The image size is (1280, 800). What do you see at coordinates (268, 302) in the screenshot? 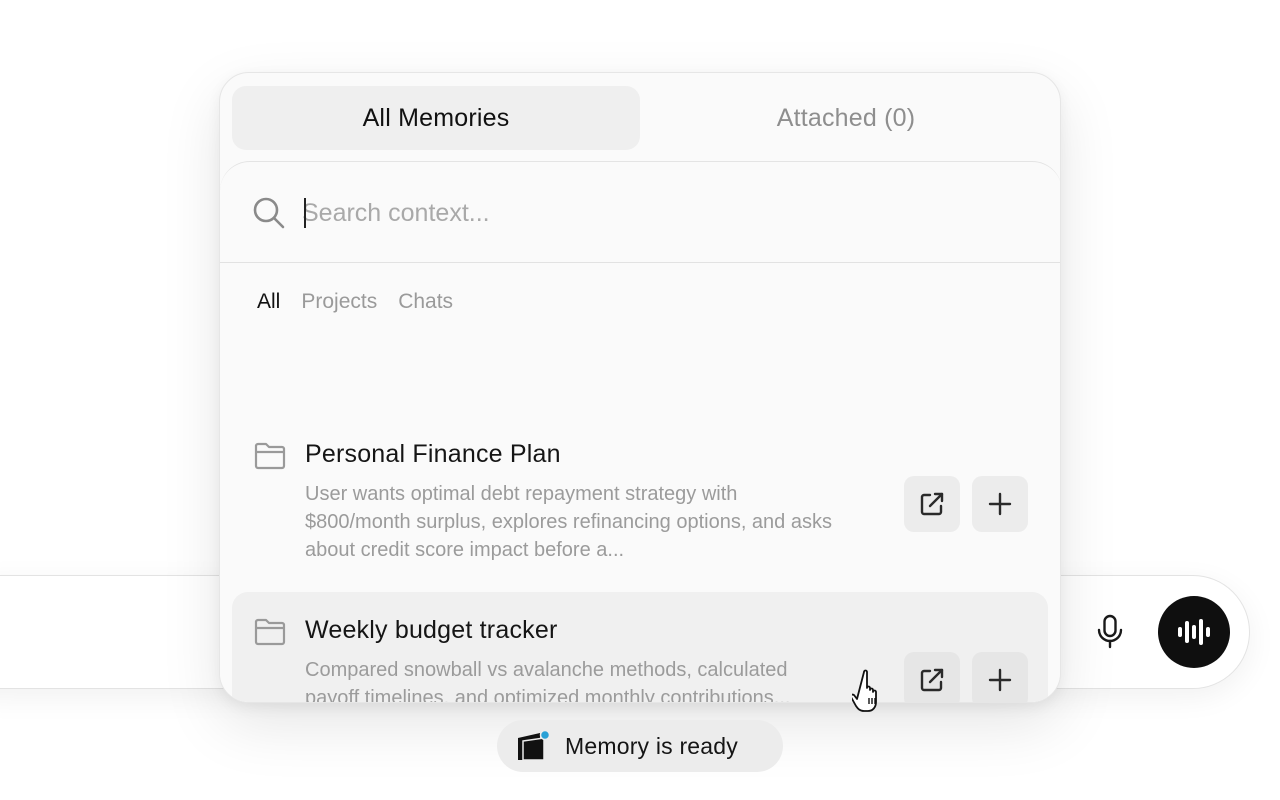
I see `filter-all: All` at bounding box center [268, 302].